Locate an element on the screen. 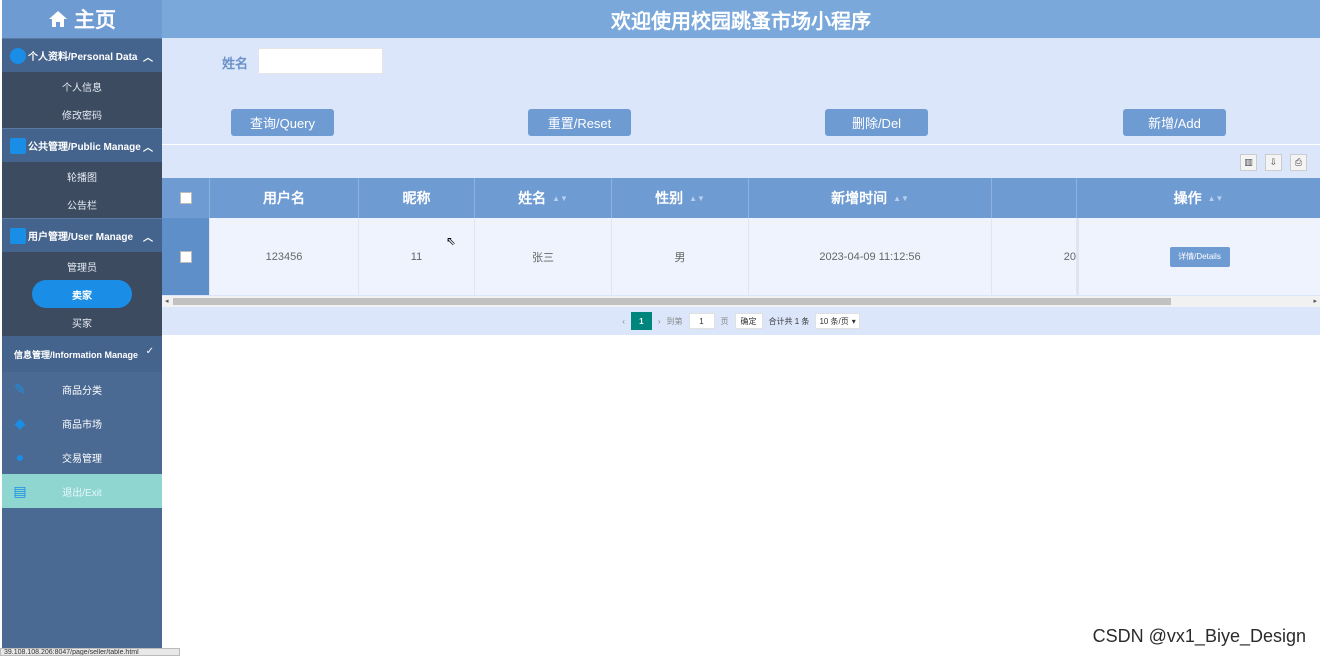 The width and height of the screenshot is (1320, 656). page-title: 欢迎使用校园跳蚤市场小程序 is located at coordinates (741, 19).